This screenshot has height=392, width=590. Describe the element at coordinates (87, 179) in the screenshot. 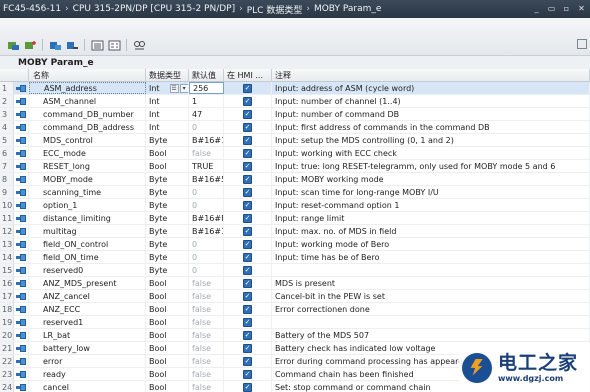

I see `variable-name: MOBY_mode` at that location.